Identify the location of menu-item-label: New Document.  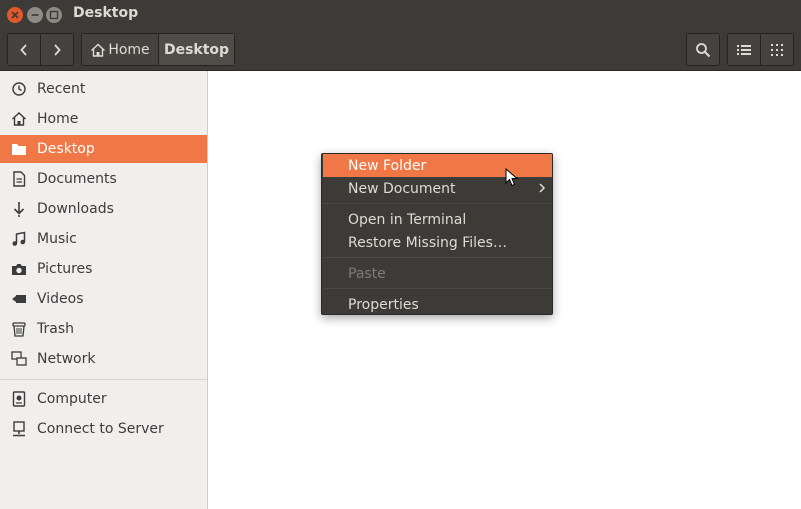
(402, 188).